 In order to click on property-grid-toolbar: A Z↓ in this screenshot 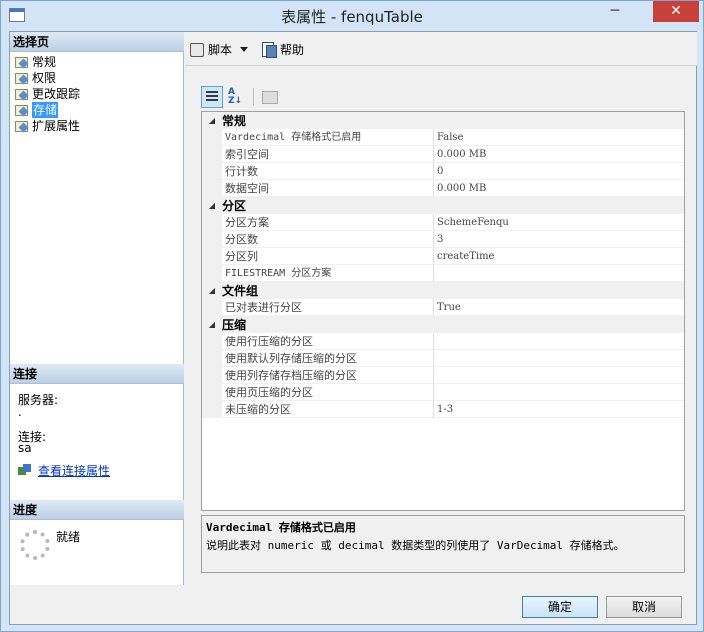, I will do `click(241, 97)`.